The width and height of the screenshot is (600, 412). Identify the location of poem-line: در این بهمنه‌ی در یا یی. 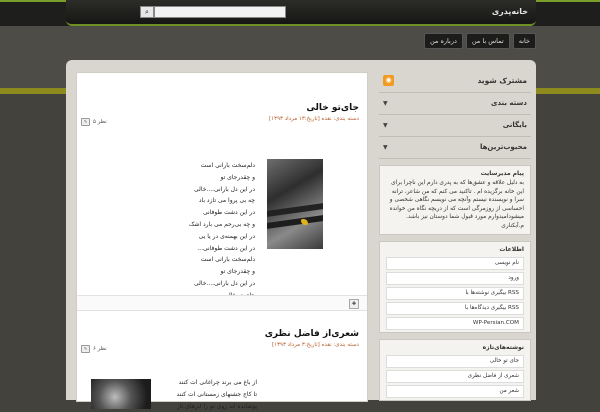
(226, 236).